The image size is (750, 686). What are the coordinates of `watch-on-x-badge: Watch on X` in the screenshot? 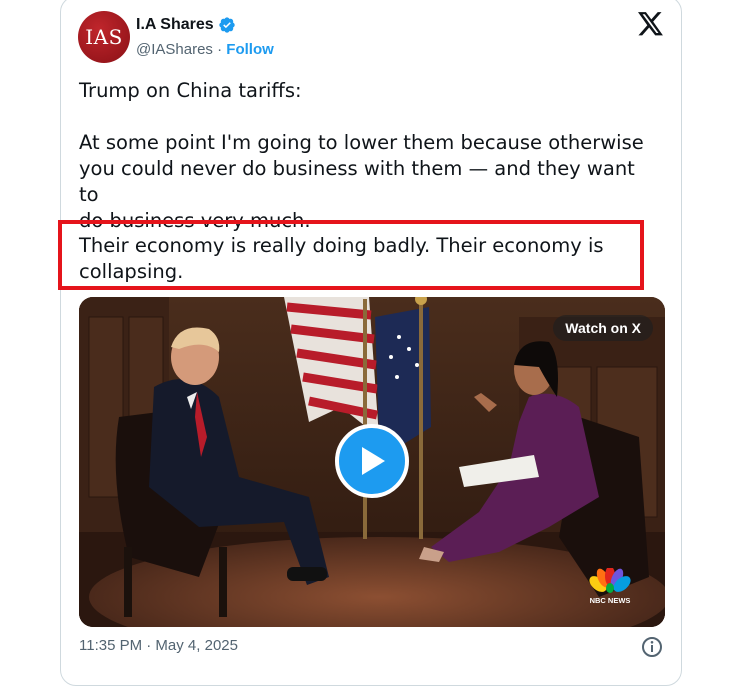 It's located at (603, 328).